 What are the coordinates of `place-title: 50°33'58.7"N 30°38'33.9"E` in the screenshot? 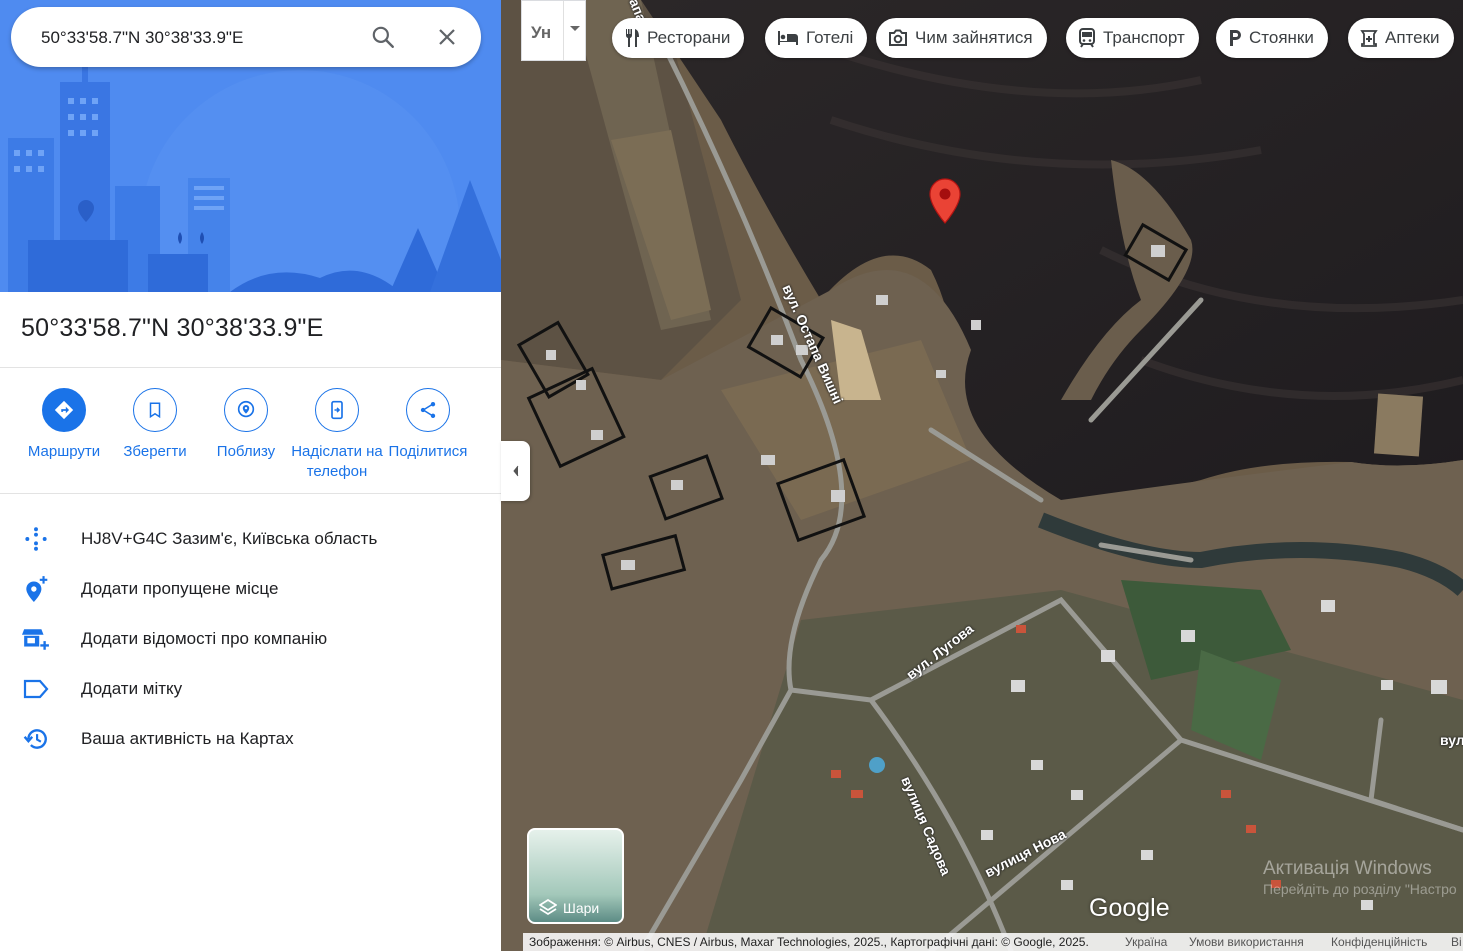 It's located at (172, 328).